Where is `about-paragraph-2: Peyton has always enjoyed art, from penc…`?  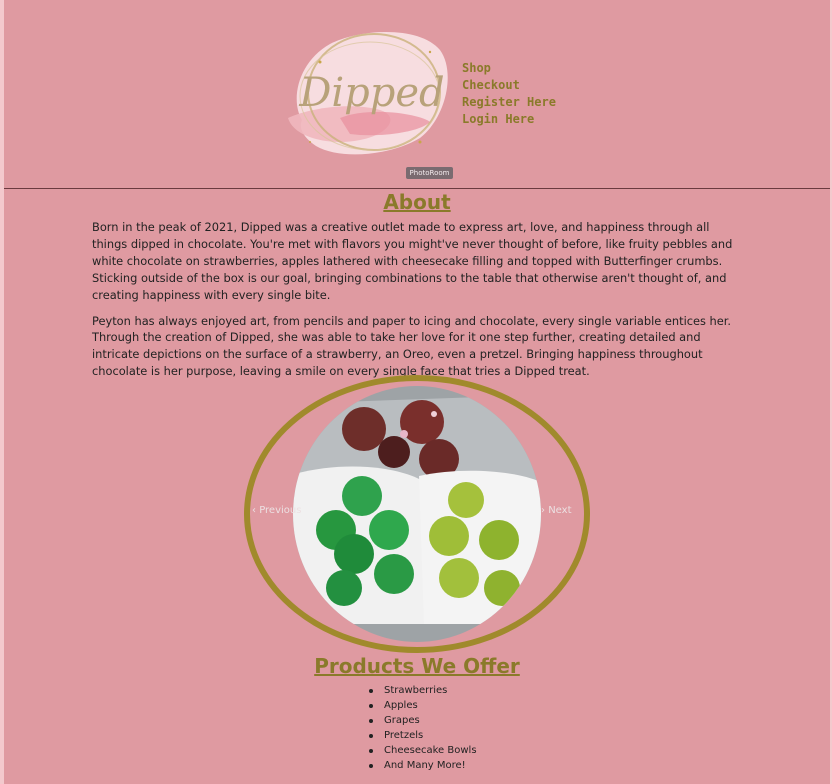 about-paragraph-2: Peyton has always enjoyed art, from penc… is located at coordinates (412, 346).